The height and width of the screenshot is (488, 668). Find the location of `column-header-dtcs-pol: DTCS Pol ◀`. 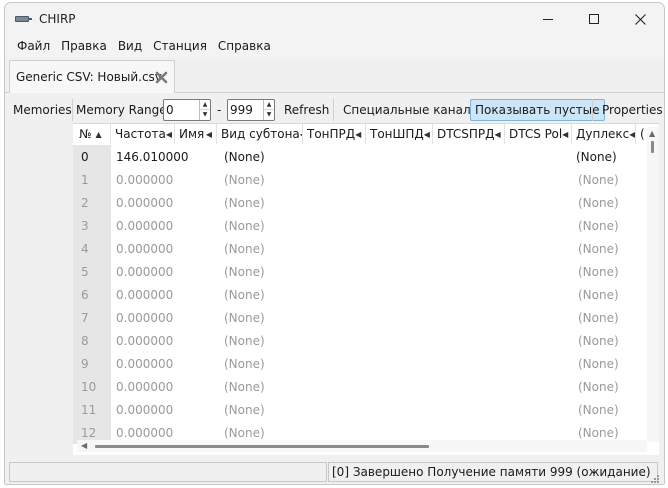

column-header-dtcs-pol: DTCS Pol ◀ is located at coordinates (538, 134).